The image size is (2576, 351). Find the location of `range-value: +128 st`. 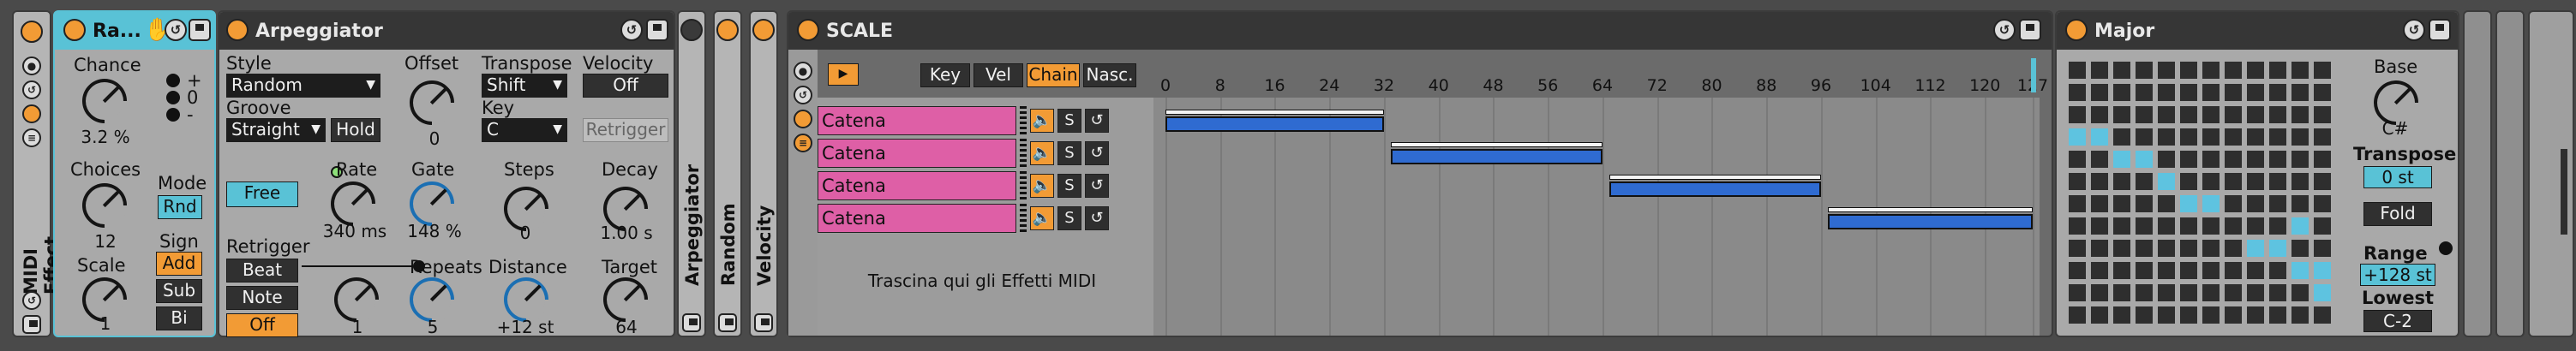

range-value: +128 st is located at coordinates (2397, 275).